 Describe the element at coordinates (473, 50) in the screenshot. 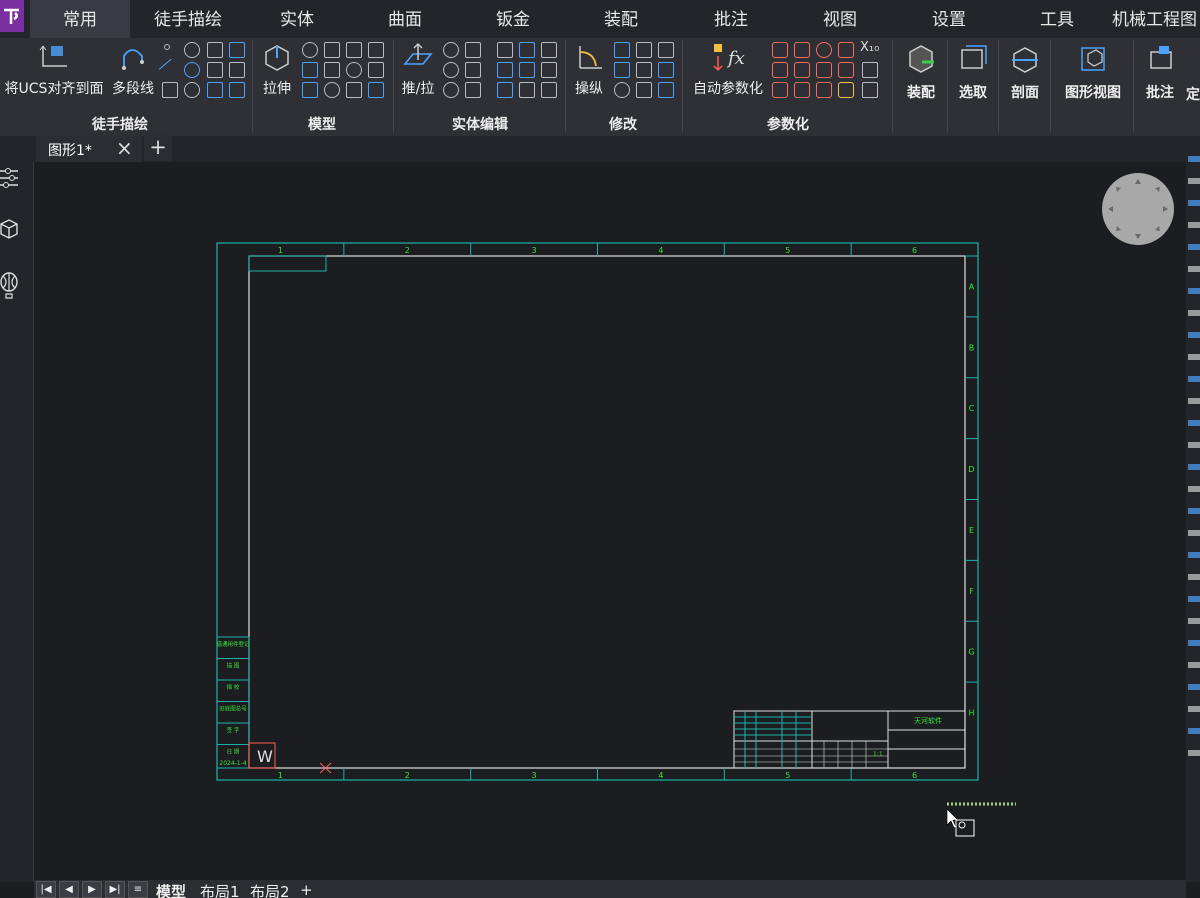

I see `solid-box-icon` at that location.